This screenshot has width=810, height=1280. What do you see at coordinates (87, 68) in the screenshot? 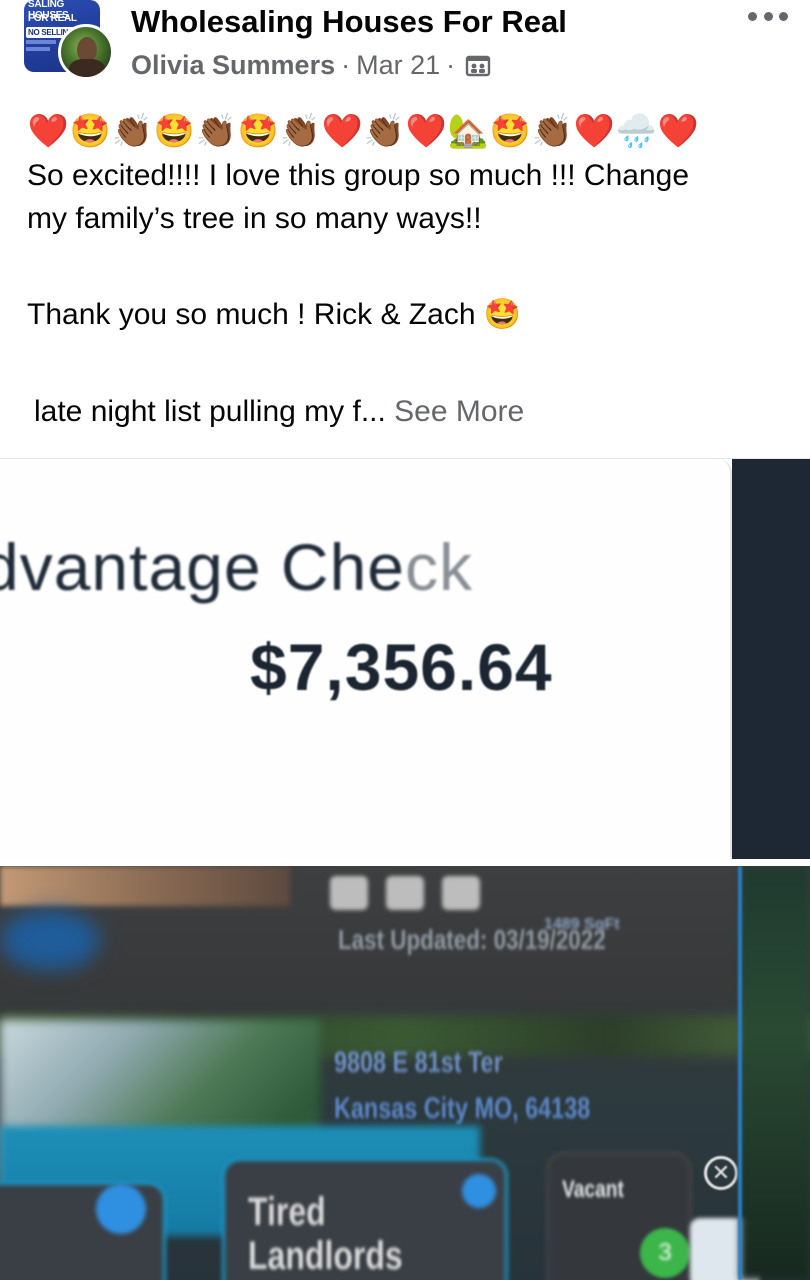
I see `avatar-body` at bounding box center [87, 68].